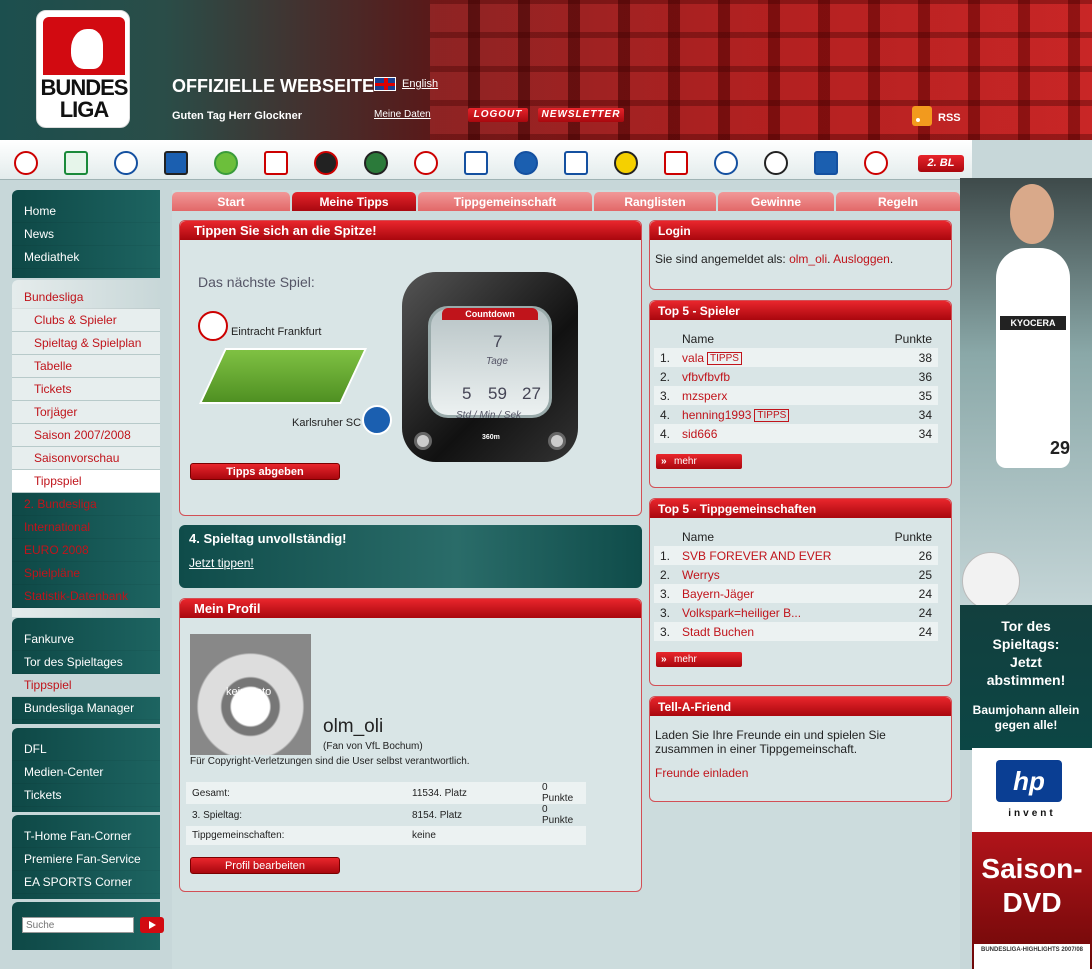 This screenshot has width=1092, height=969. Describe the element at coordinates (531, 393) in the screenshot. I see `countdown-seconds: 27` at that location.